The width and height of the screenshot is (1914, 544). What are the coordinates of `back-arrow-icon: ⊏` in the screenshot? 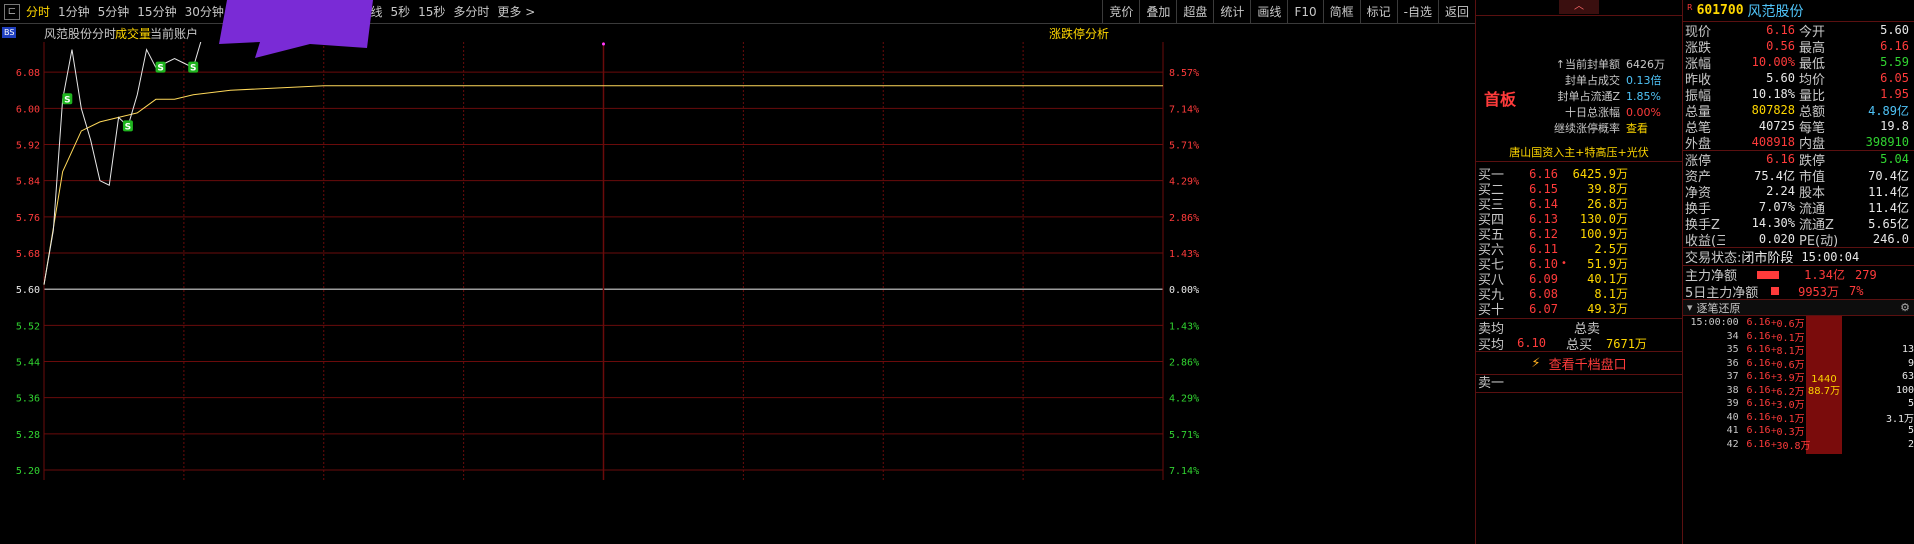 It's located at (12, 11).